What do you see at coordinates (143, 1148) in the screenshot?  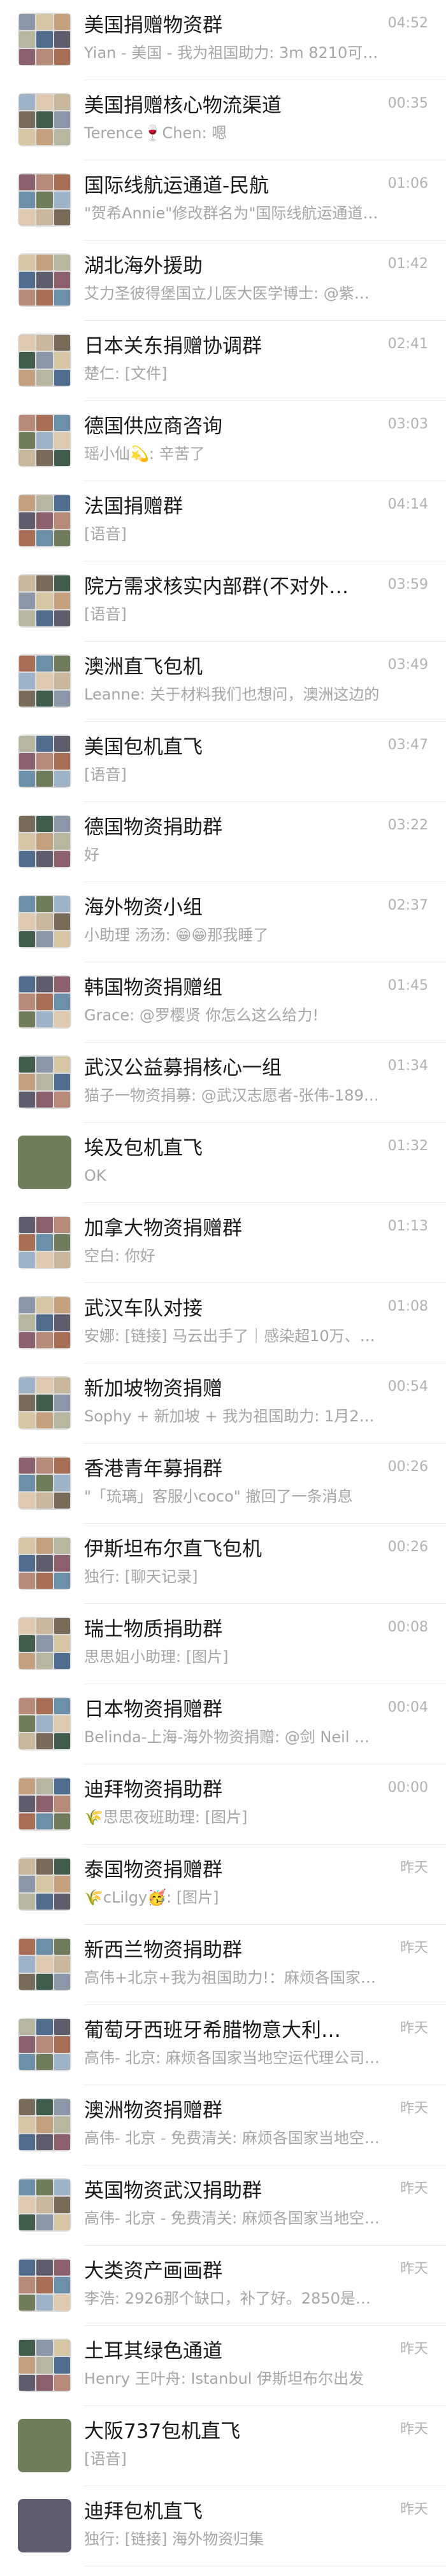 I see `chat-name: 埃及包机直飞` at bounding box center [143, 1148].